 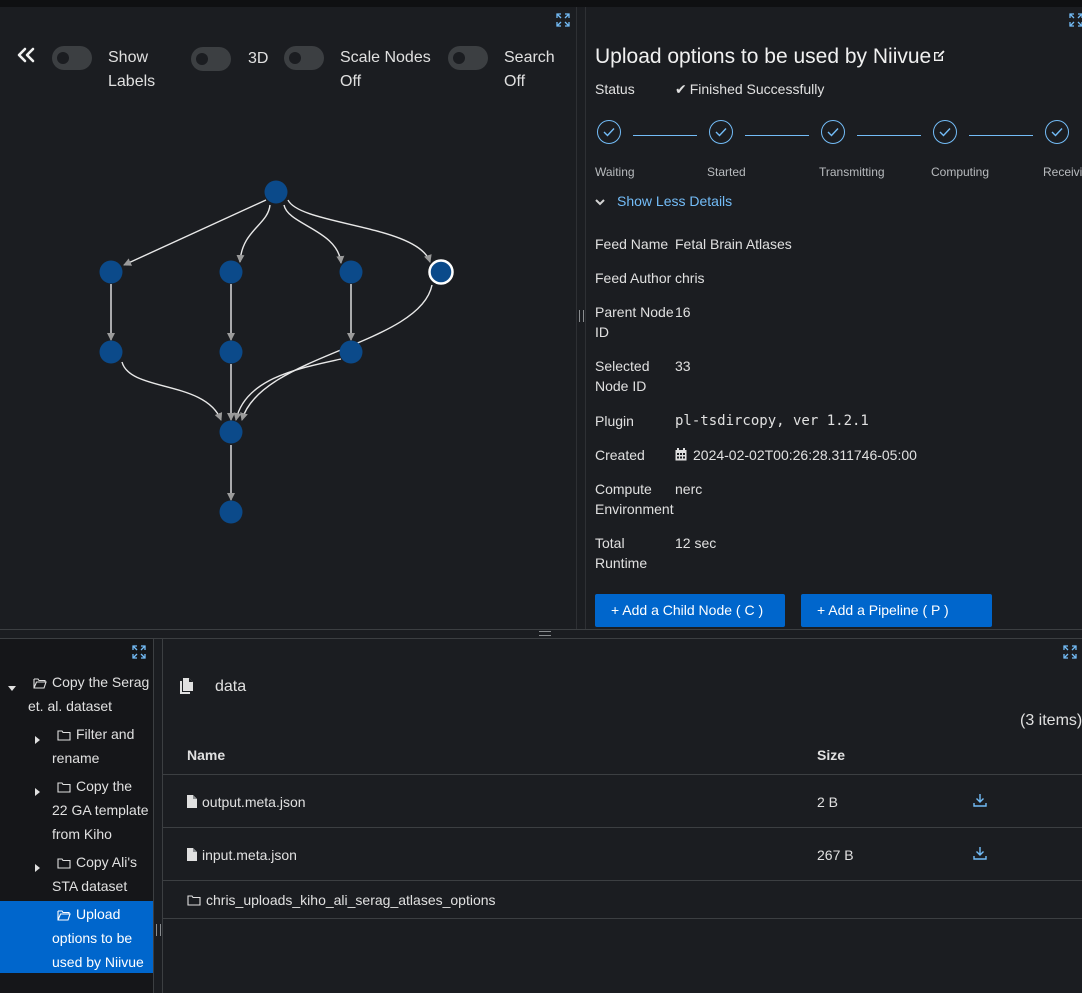 What do you see at coordinates (602, 332) in the screenshot?
I see `parent-node-label-line2: ID` at bounding box center [602, 332].